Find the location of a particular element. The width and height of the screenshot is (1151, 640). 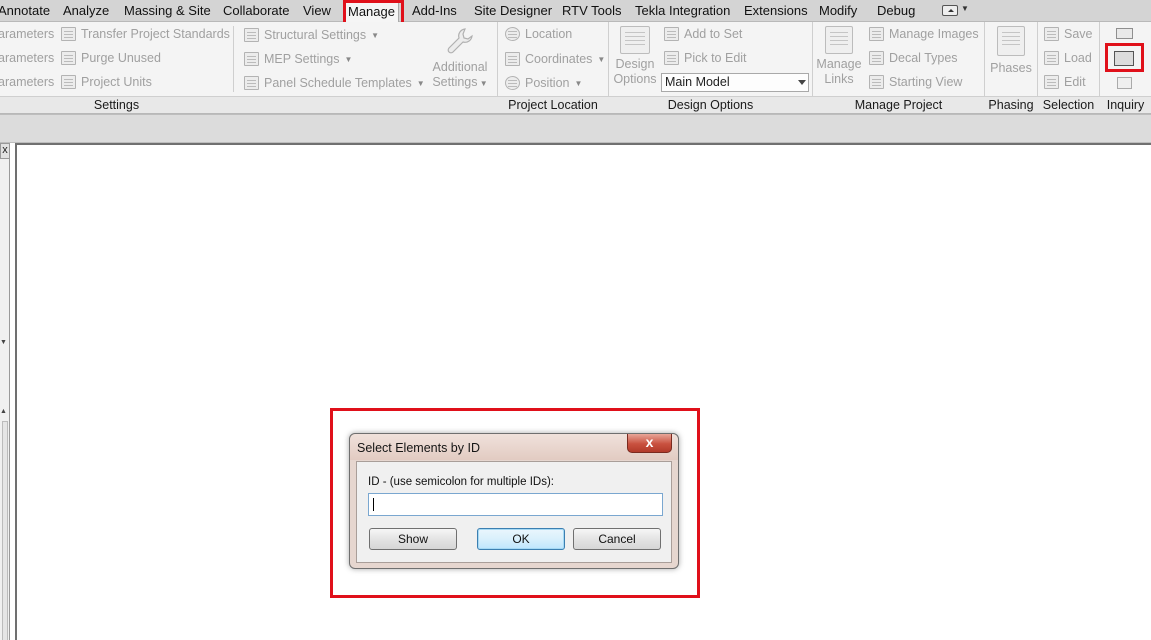

id-field-label: ID - (use semicolon for multiple IDs): is located at coordinates (461, 482).